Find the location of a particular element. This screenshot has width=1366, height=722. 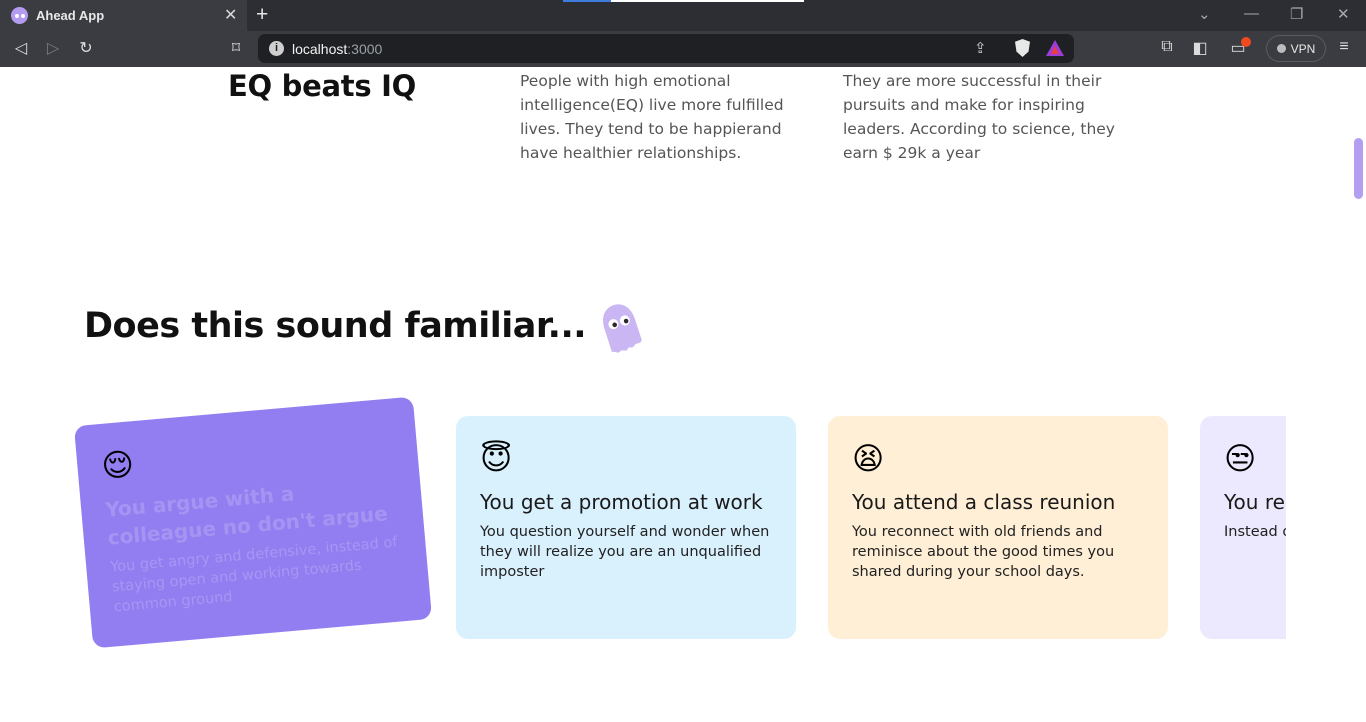

share-icon: ⇪ is located at coordinates (980, 48).